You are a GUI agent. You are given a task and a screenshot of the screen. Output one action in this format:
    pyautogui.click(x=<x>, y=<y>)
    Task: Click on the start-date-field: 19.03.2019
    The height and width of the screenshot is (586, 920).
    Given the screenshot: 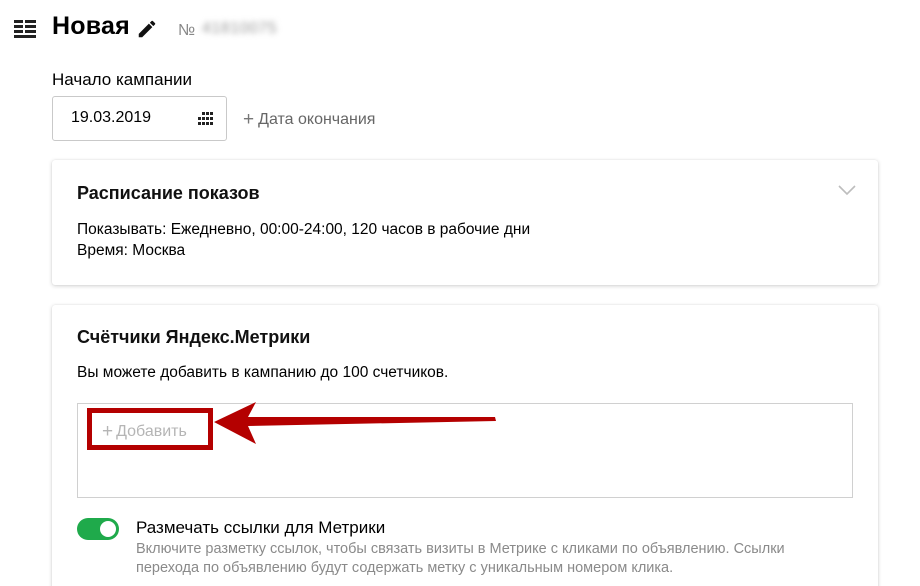 What is the action you would take?
    pyautogui.click(x=139, y=118)
    